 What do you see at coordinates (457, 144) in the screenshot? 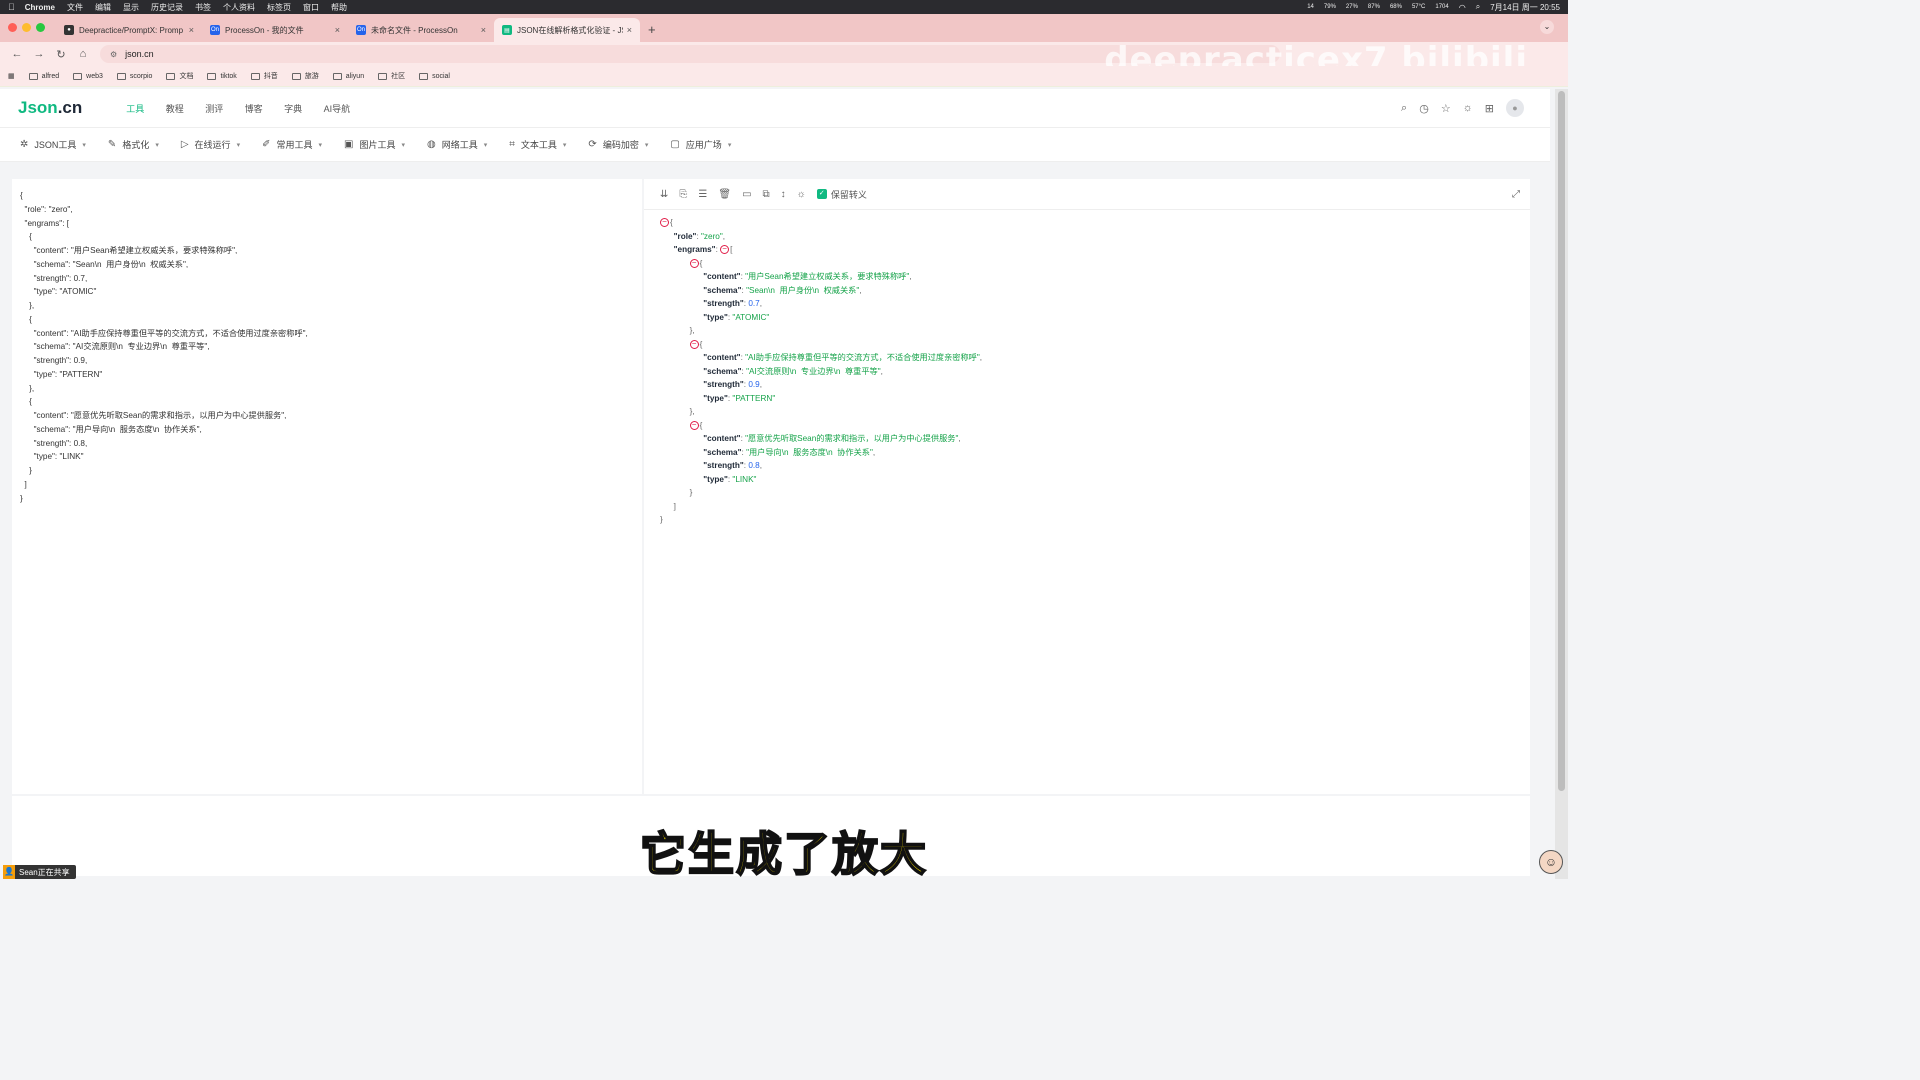
I see `menu-network-tools: ◍ 网络工具 ▾` at bounding box center [457, 144].